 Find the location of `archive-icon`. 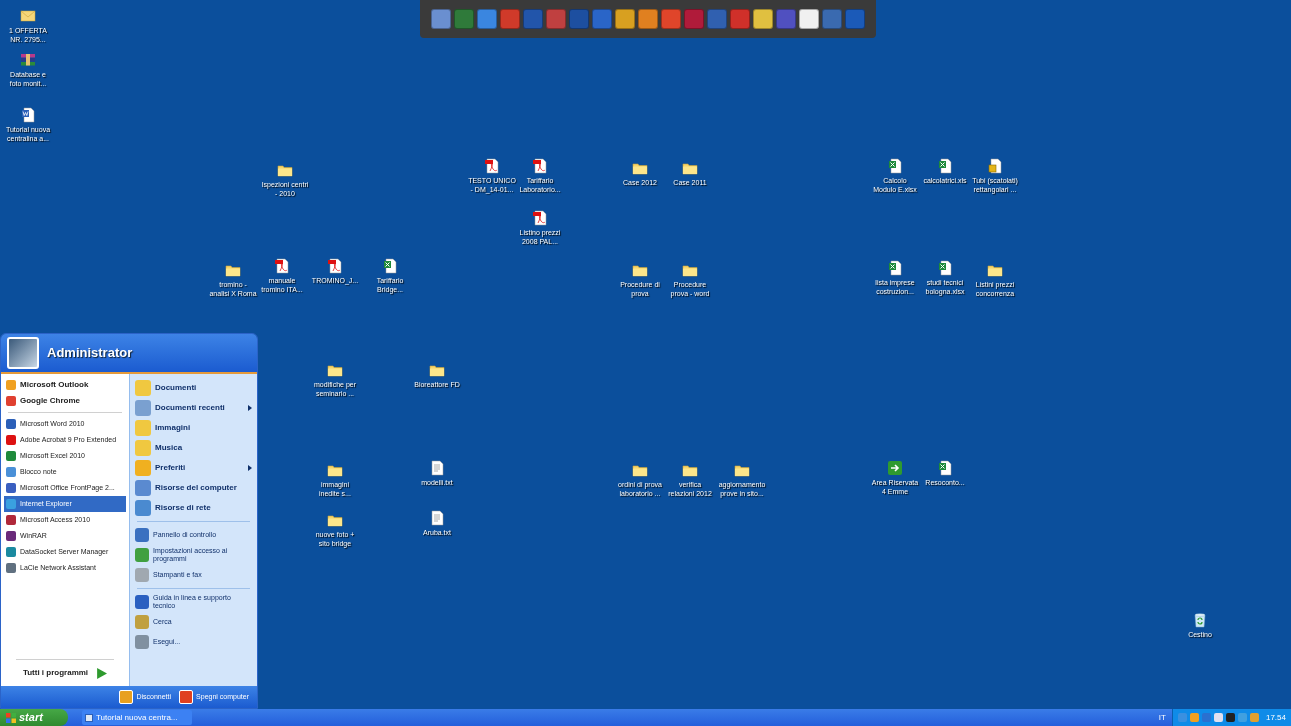

archive-icon is located at coordinates (28, 60).